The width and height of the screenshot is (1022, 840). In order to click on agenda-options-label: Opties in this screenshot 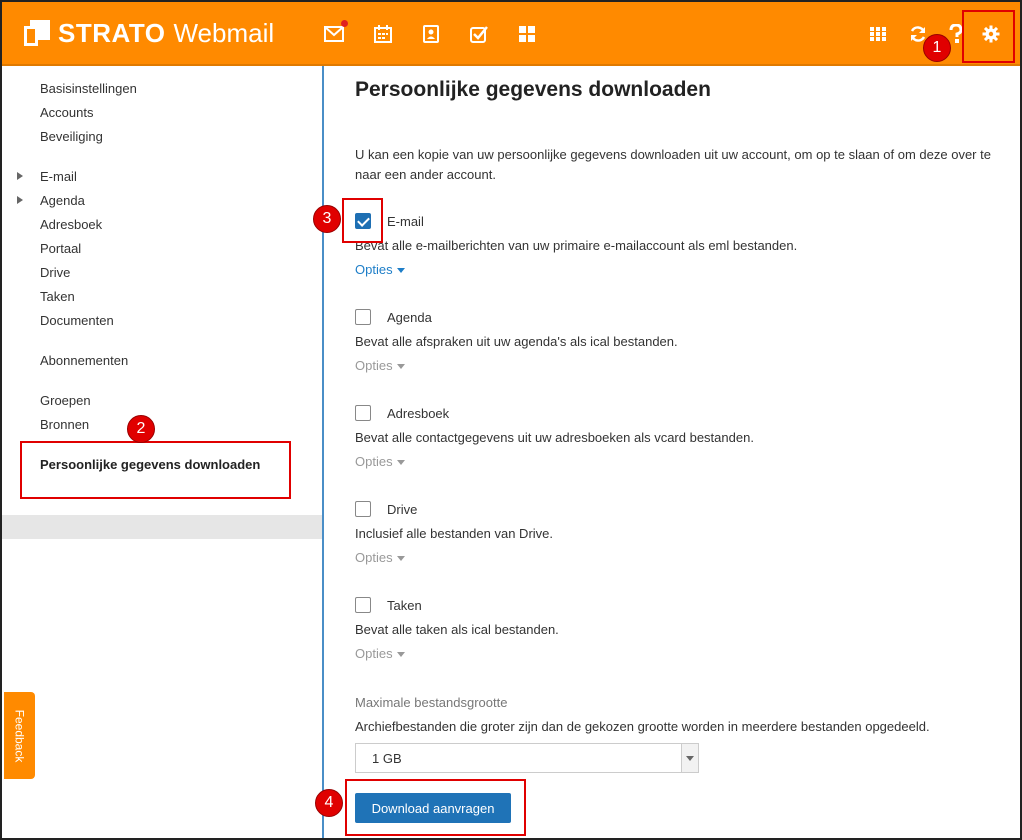, I will do `click(374, 365)`.